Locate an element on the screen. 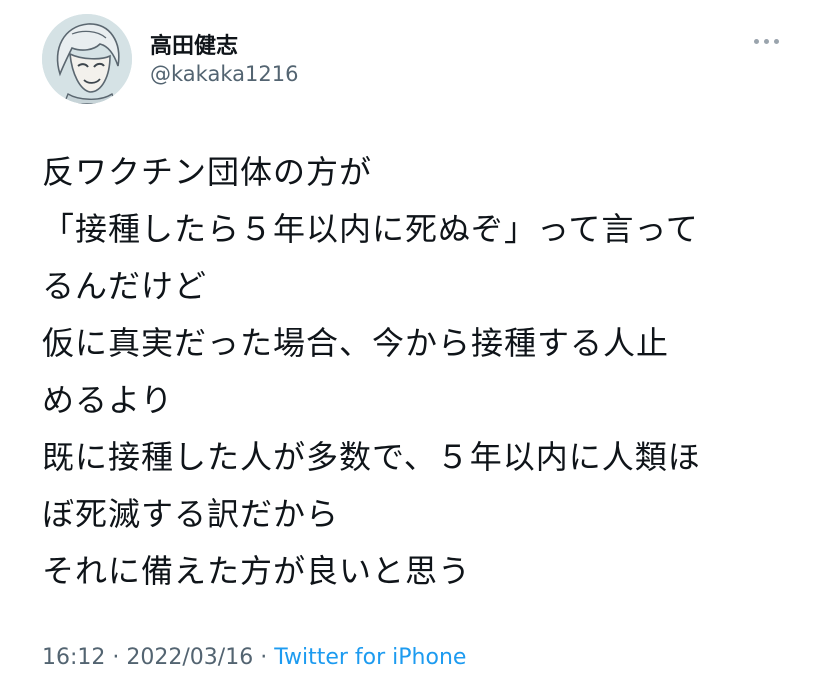  avatar is located at coordinates (87, 59).